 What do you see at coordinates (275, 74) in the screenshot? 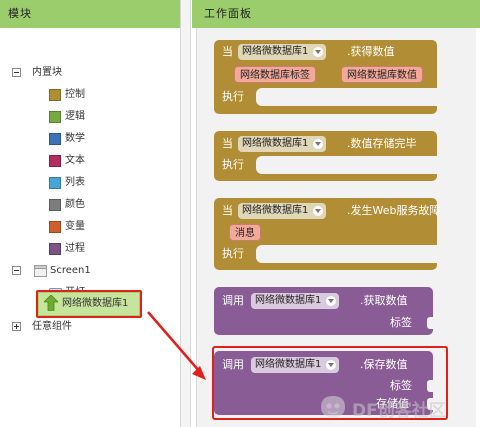
I see `param-tag: 网络数据库标签` at bounding box center [275, 74].